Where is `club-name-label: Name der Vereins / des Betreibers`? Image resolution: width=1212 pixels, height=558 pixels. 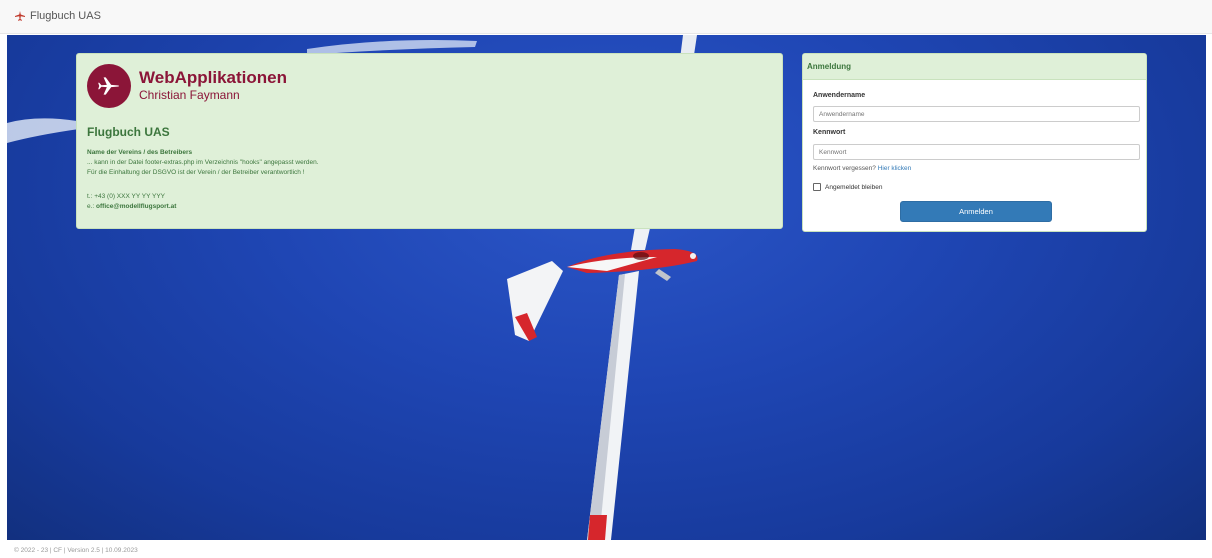 club-name-label: Name der Vereins / des Betreibers is located at coordinates (140, 152).